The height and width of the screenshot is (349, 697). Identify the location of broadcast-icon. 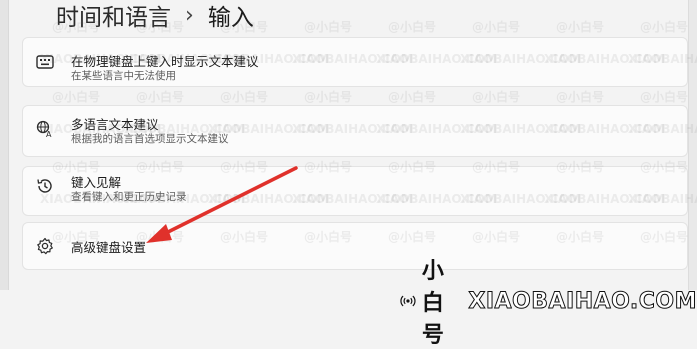
(408, 301).